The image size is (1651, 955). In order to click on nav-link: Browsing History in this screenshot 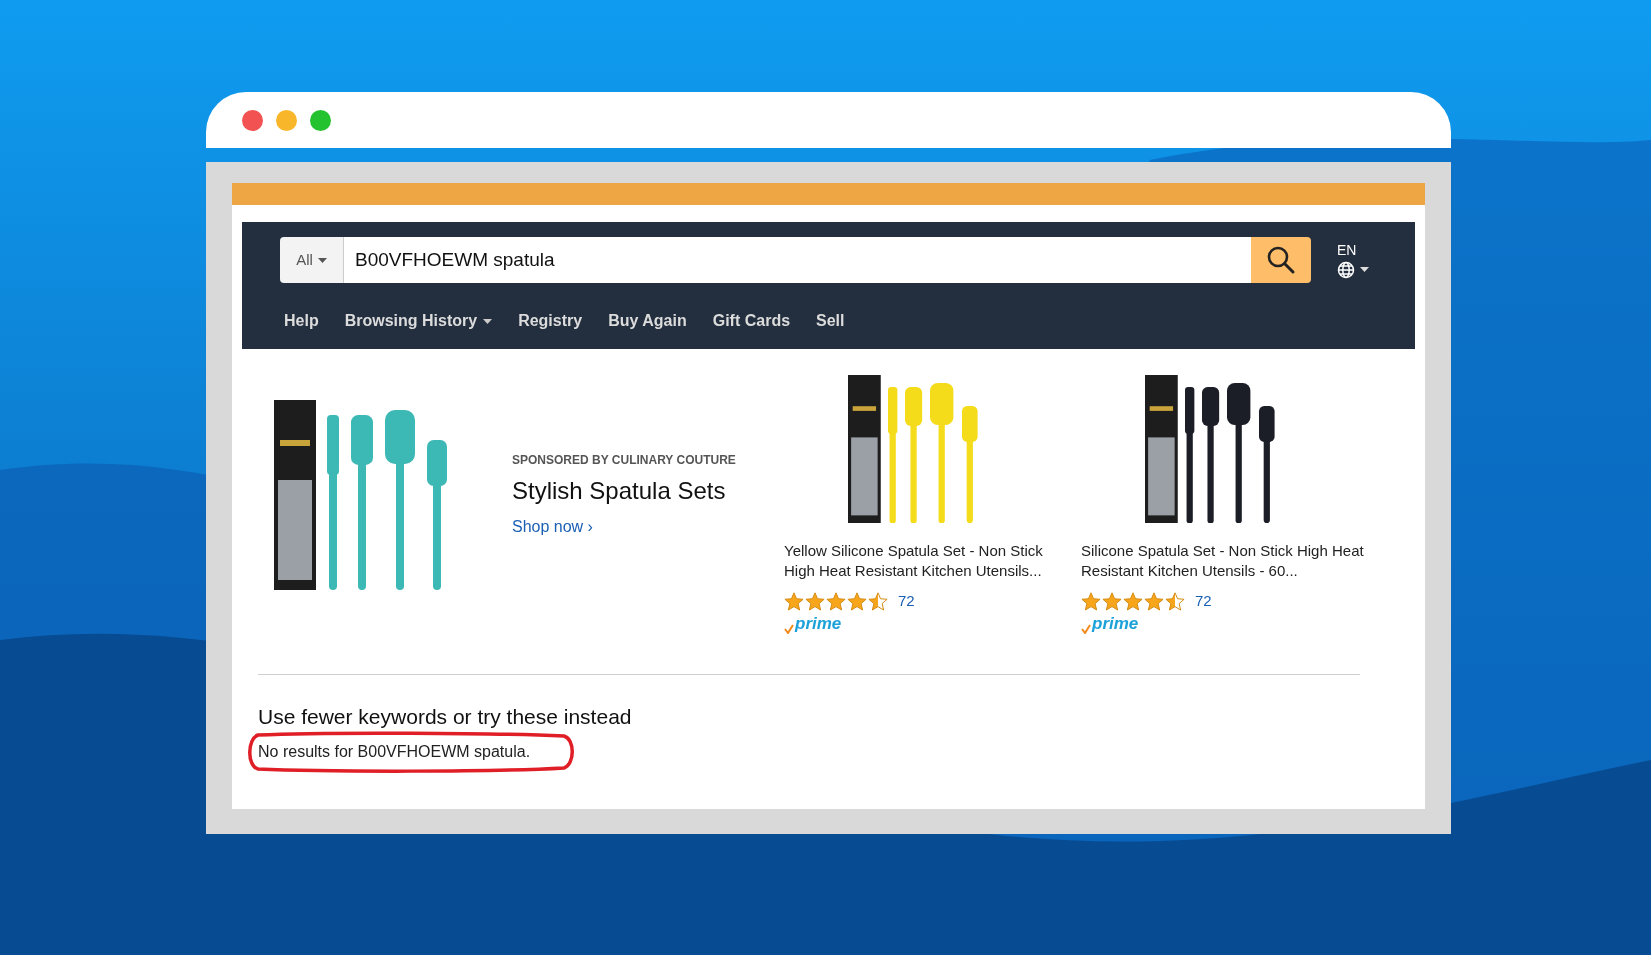, I will do `click(418, 321)`.